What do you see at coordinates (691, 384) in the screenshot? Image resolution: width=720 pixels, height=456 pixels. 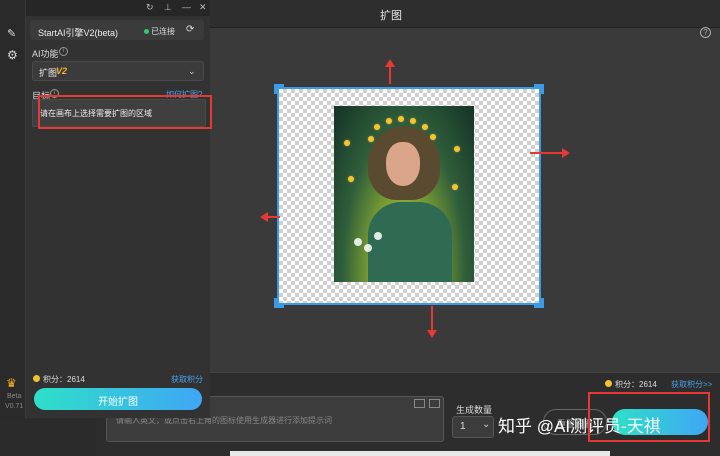 I see `earn-points-link: 获取积分>>` at bounding box center [691, 384].